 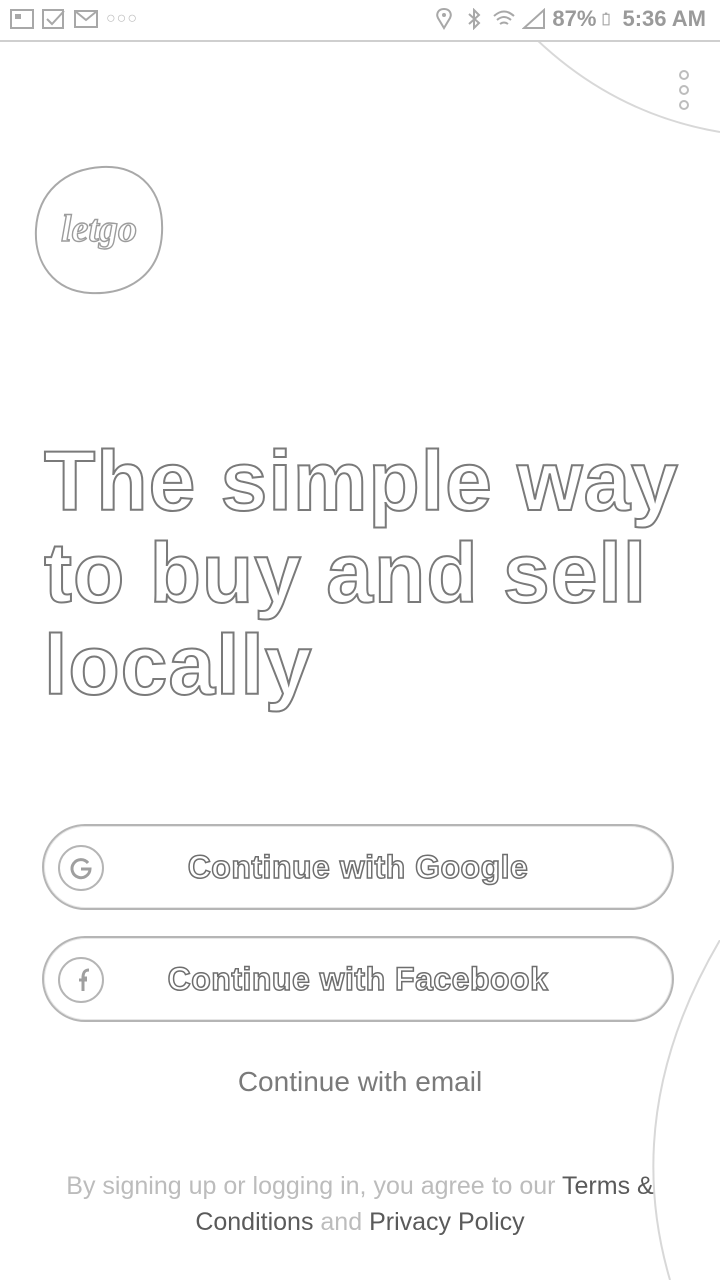 What do you see at coordinates (345, 573) in the screenshot?
I see `headline-line-2: to buy and sell` at bounding box center [345, 573].